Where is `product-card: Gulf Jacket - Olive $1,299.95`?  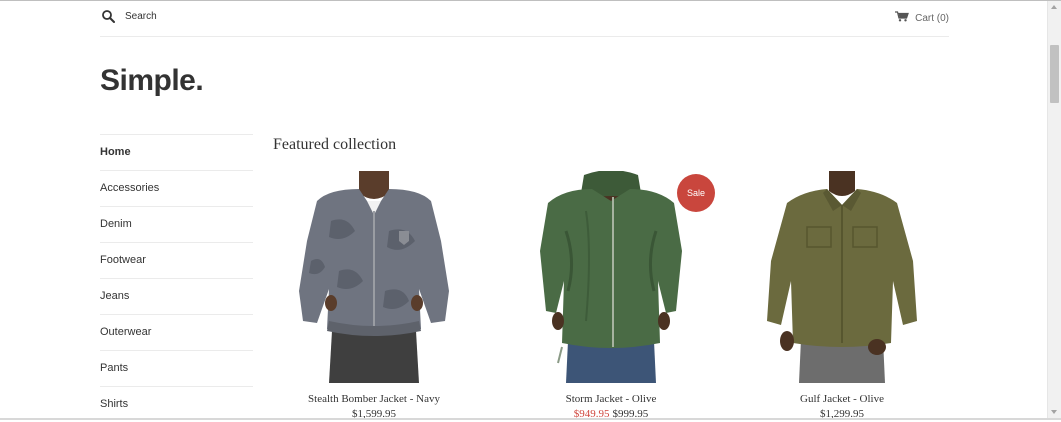
product-card: Gulf Jacket - Olive $1,299.95 is located at coordinates (842, 295).